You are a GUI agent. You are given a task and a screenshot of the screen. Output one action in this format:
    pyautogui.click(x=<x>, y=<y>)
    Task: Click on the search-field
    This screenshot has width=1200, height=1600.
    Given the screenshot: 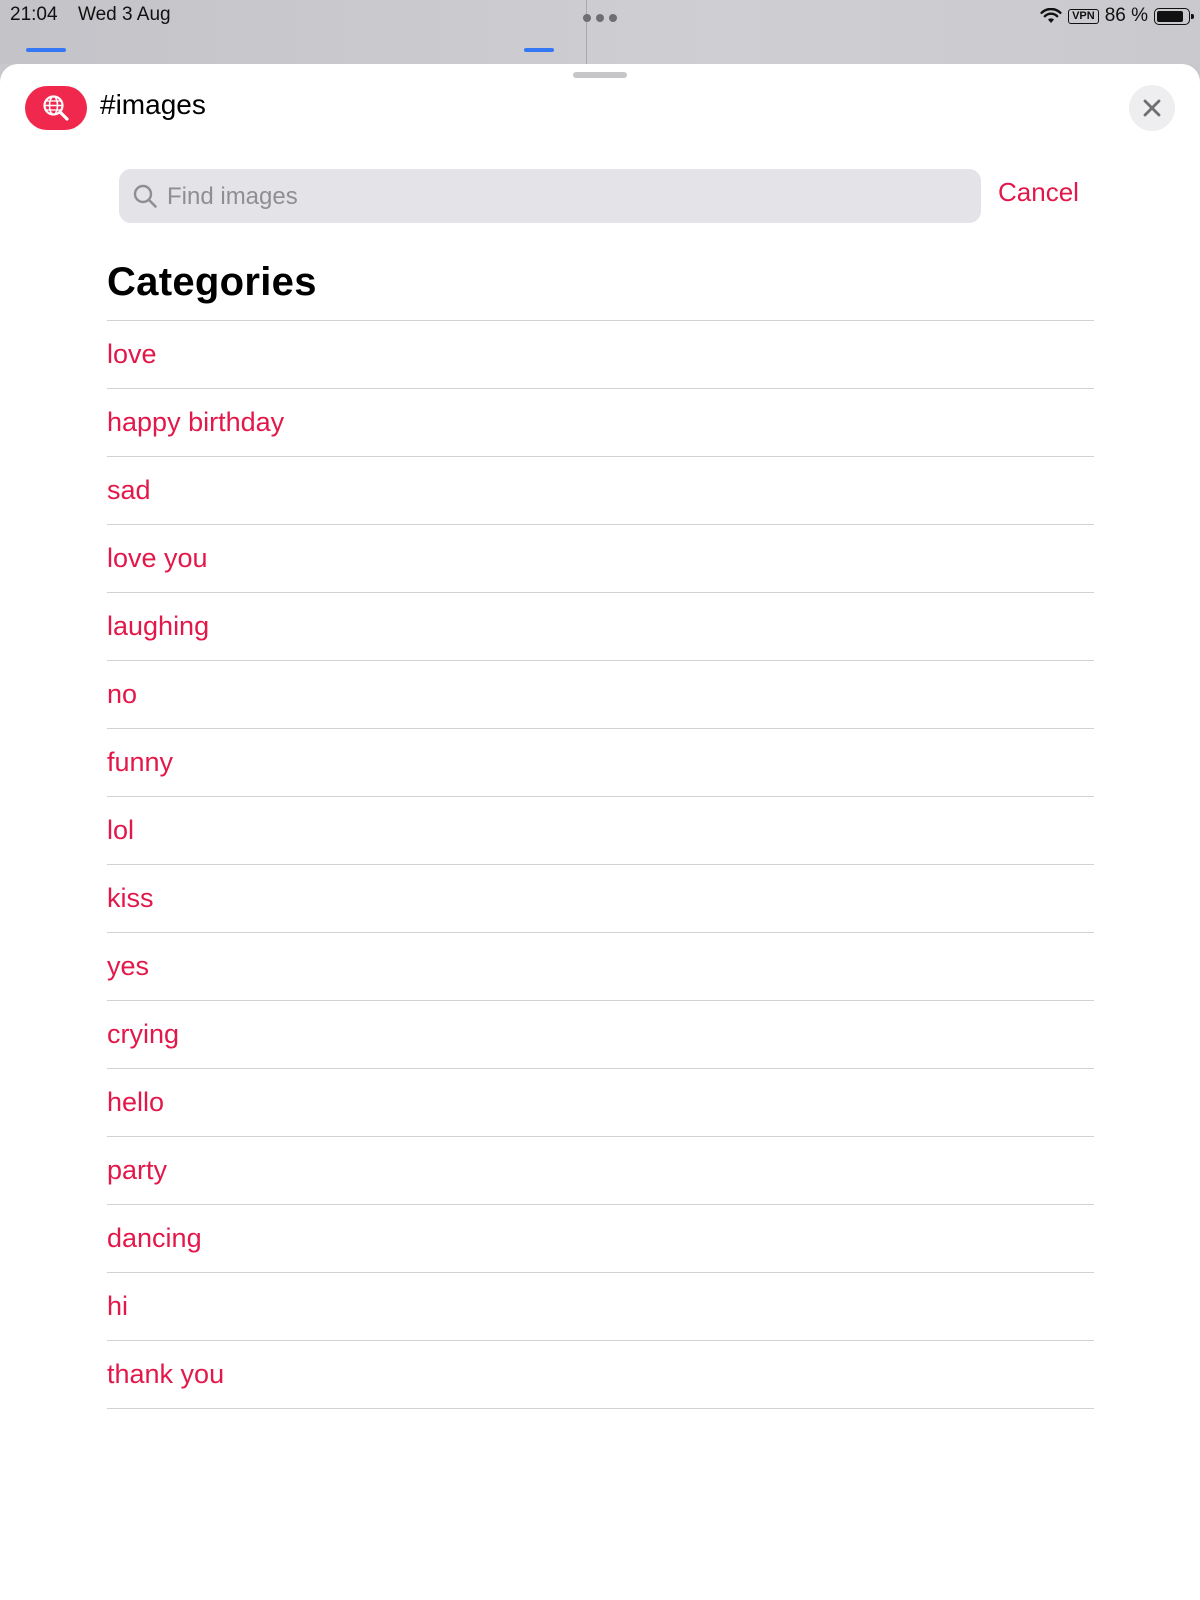 What is the action you would take?
    pyautogui.click(x=550, y=197)
    